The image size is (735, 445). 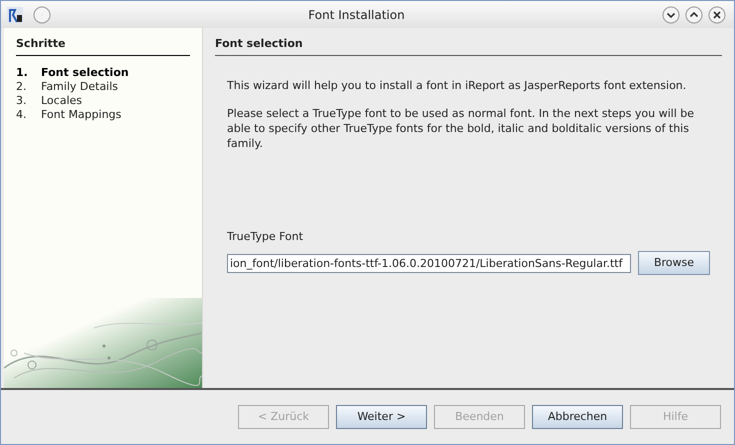 What do you see at coordinates (468, 46) in the screenshot?
I see `panel-heading: Font selection` at bounding box center [468, 46].